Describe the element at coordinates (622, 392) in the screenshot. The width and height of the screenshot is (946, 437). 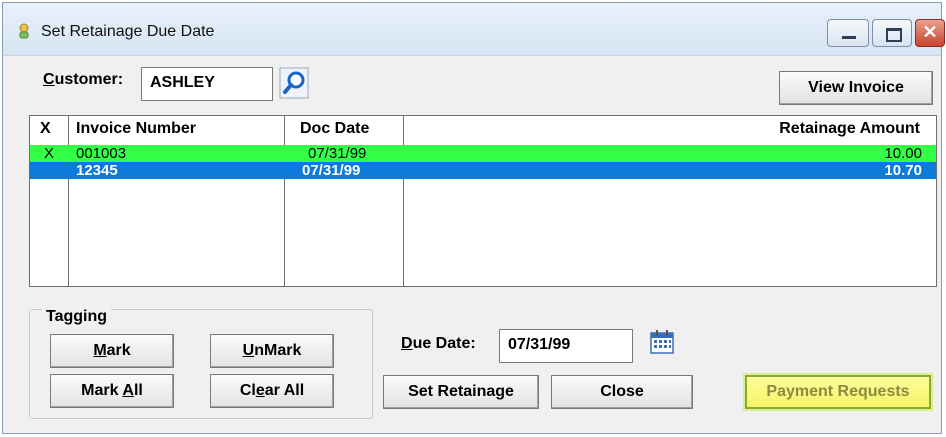
I see `close-button: Close` at that location.